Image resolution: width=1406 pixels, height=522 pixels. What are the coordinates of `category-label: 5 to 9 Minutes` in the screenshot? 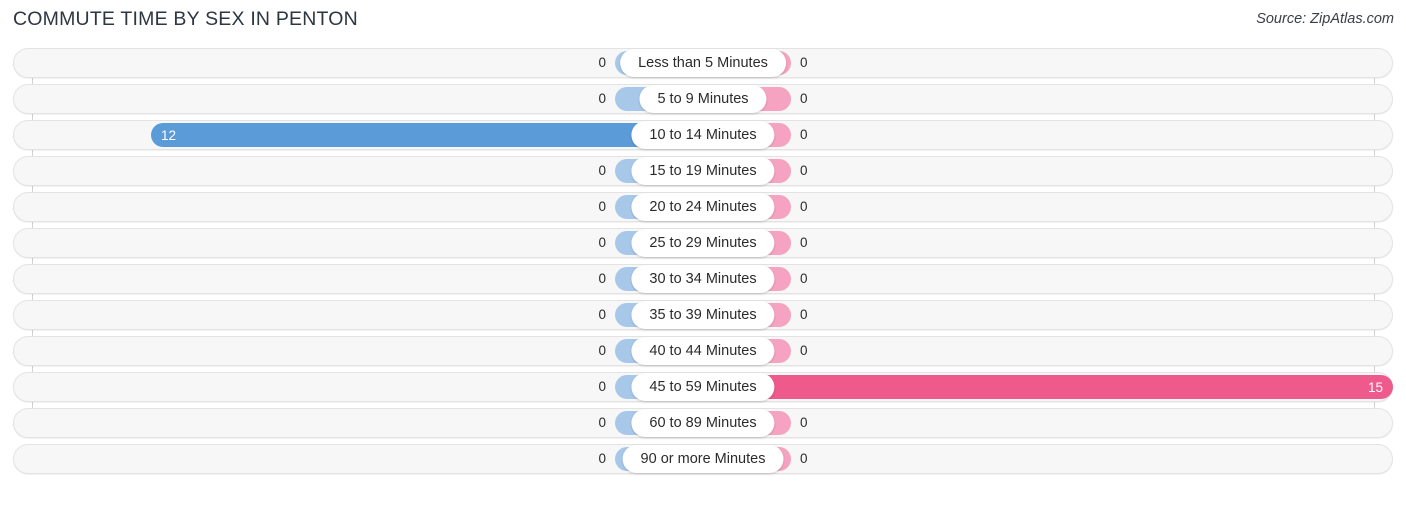 It's located at (703, 99).